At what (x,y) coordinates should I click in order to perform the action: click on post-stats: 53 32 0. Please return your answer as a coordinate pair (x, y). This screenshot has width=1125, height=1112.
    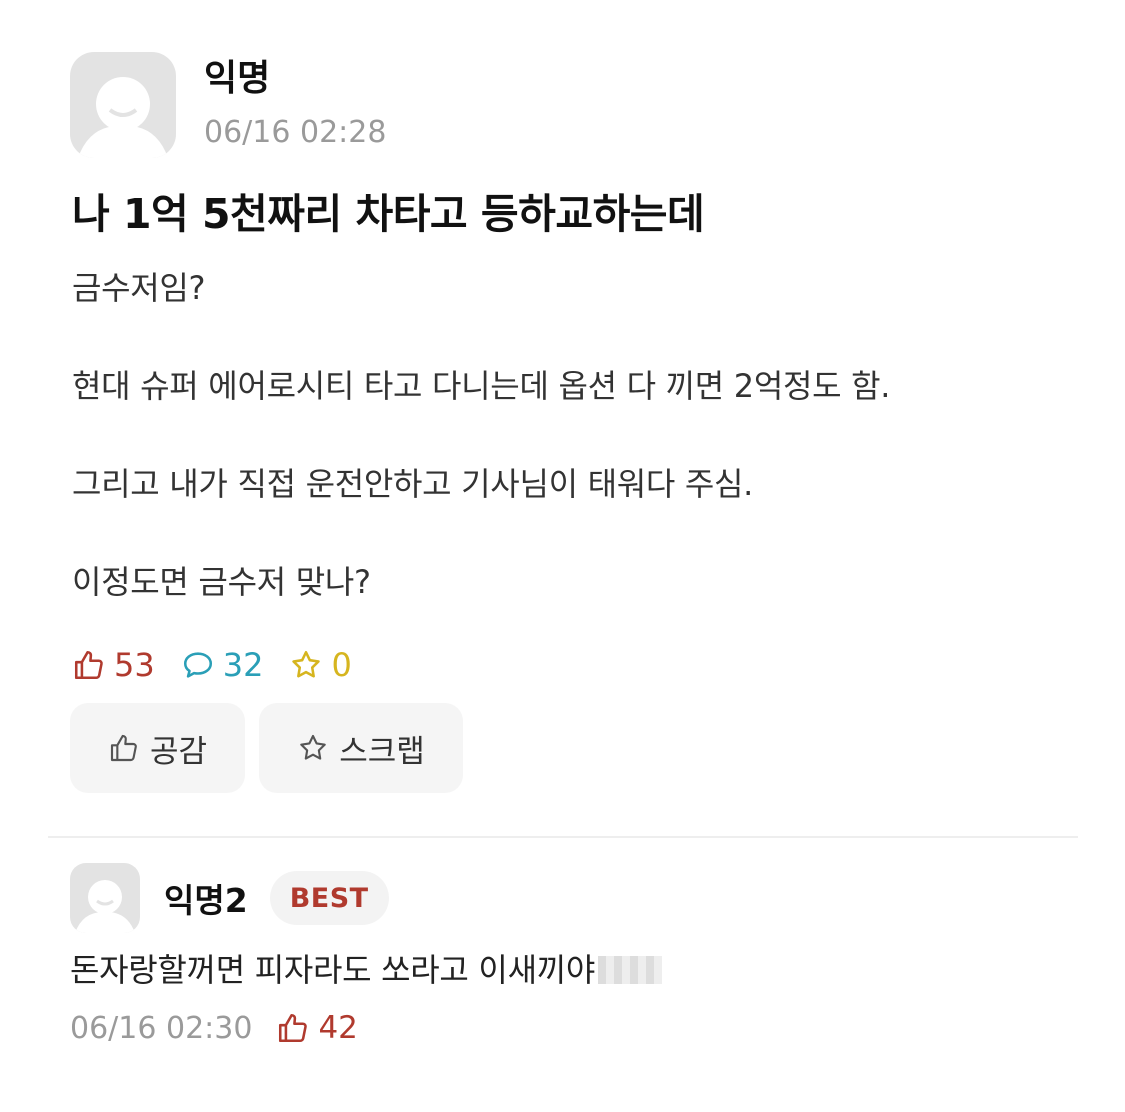
    Looking at the image, I should click on (225, 665).